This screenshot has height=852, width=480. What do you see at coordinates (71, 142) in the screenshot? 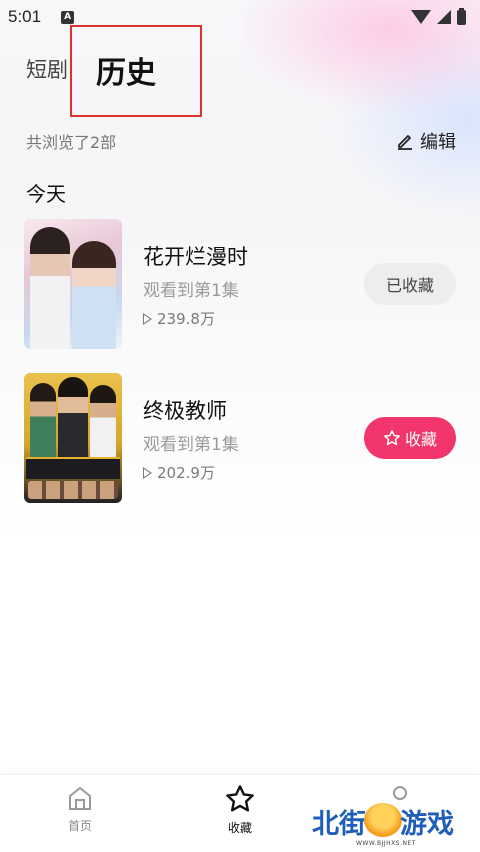
I see `browse-count-text: 共浏览了2部` at bounding box center [71, 142].